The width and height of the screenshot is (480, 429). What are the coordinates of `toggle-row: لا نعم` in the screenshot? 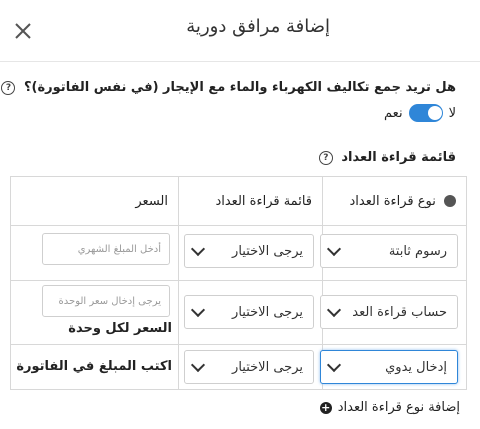 It's located at (420, 113).